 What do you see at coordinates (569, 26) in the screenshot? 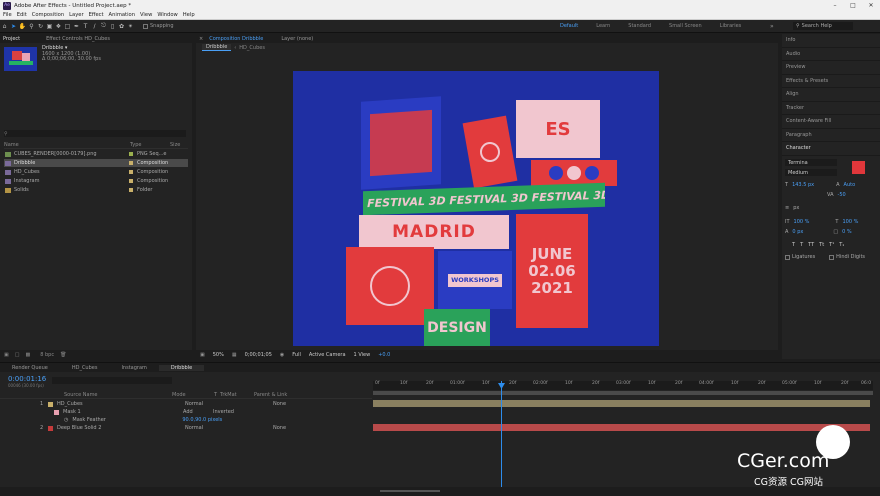
I see `workspace-default: Default` at bounding box center [569, 26].